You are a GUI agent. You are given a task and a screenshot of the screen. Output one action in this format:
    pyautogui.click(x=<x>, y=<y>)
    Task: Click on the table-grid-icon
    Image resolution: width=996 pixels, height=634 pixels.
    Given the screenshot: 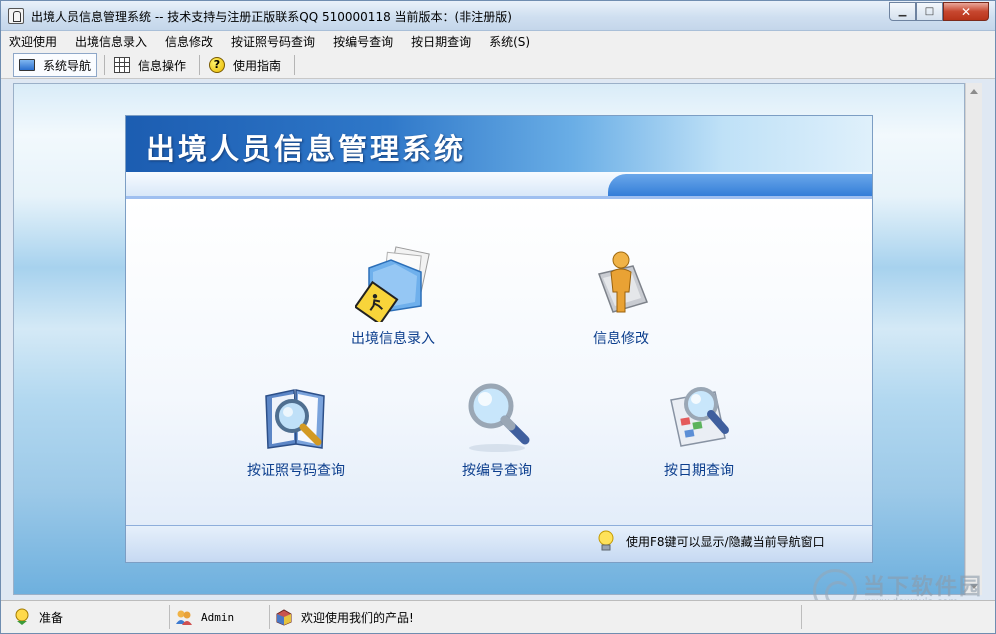 What is the action you would take?
    pyautogui.click(x=122, y=65)
    